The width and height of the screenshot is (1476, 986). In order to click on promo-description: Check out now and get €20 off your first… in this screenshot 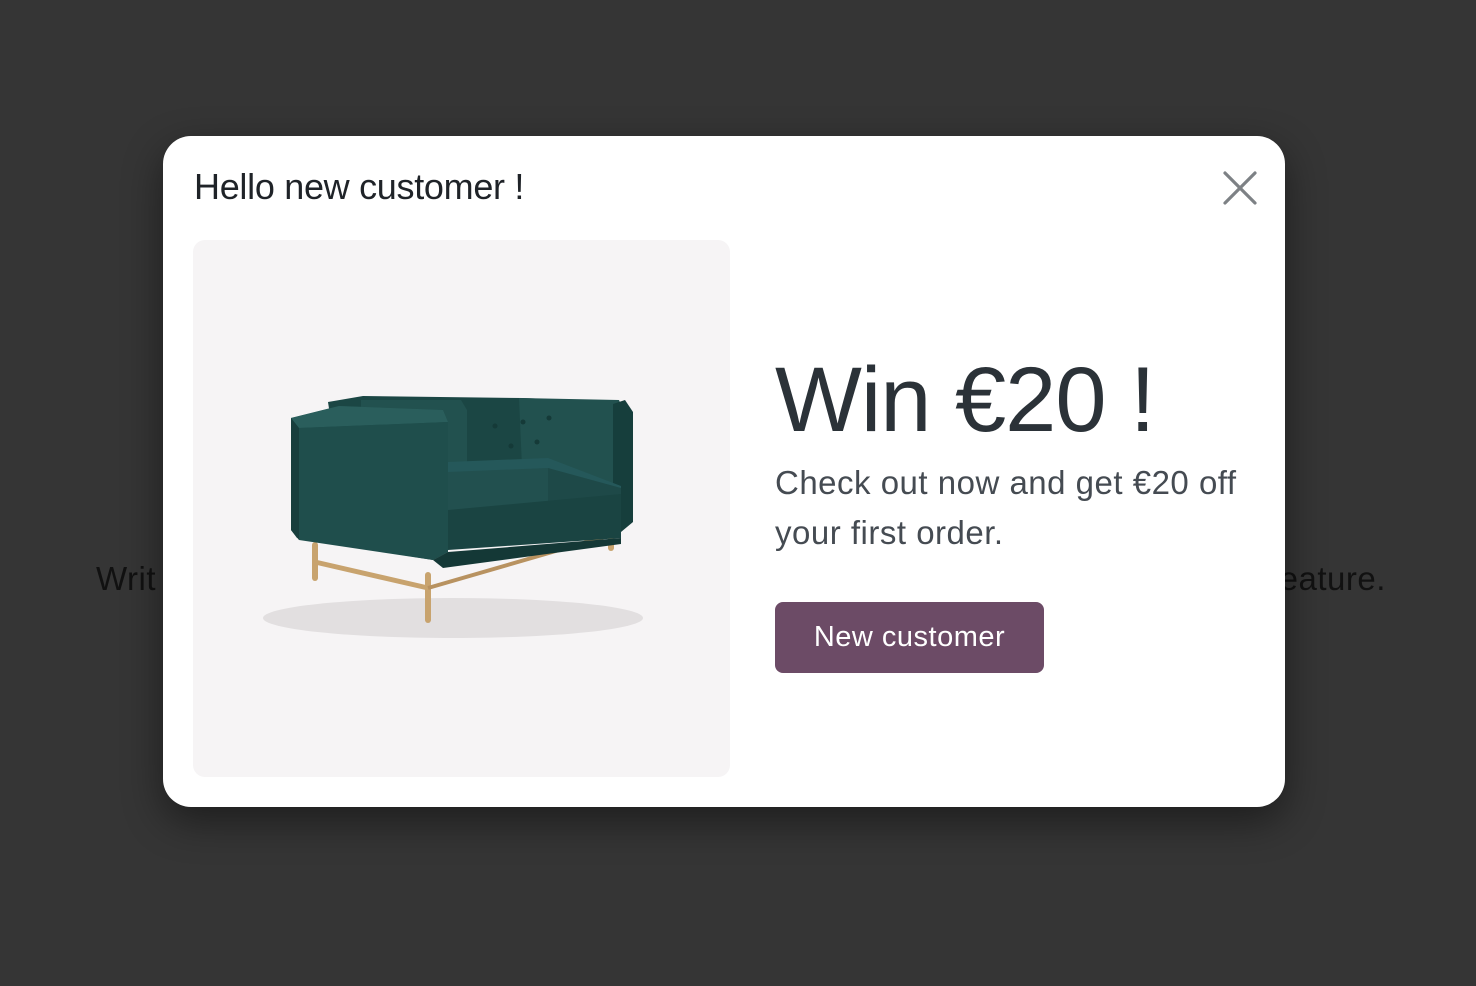, I will do `click(1006, 507)`.